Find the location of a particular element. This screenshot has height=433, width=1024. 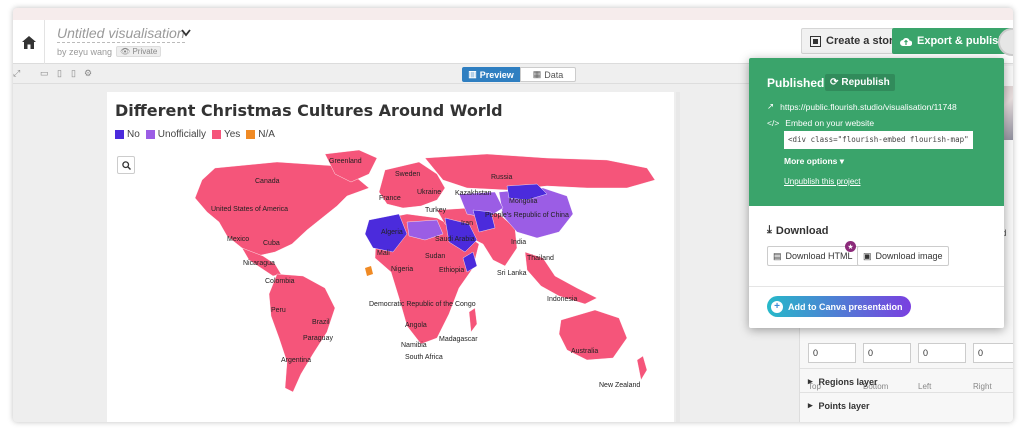

story-icon is located at coordinates (815, 41).